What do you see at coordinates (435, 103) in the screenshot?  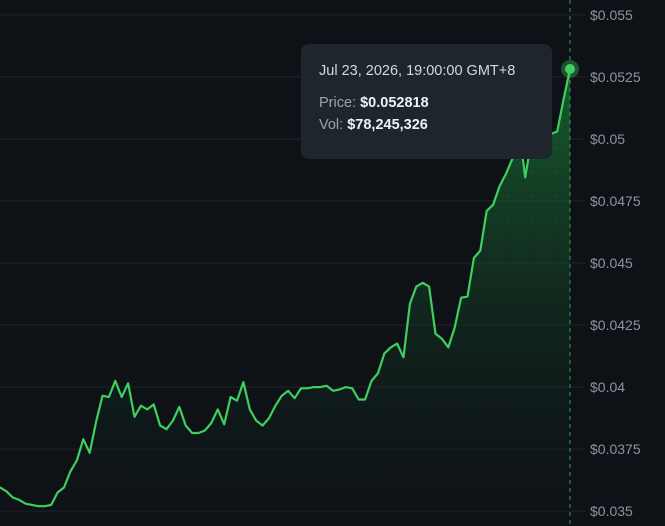 I see `tooltip-price-row: Price: $0.052818` at bounding box center [435, 103].